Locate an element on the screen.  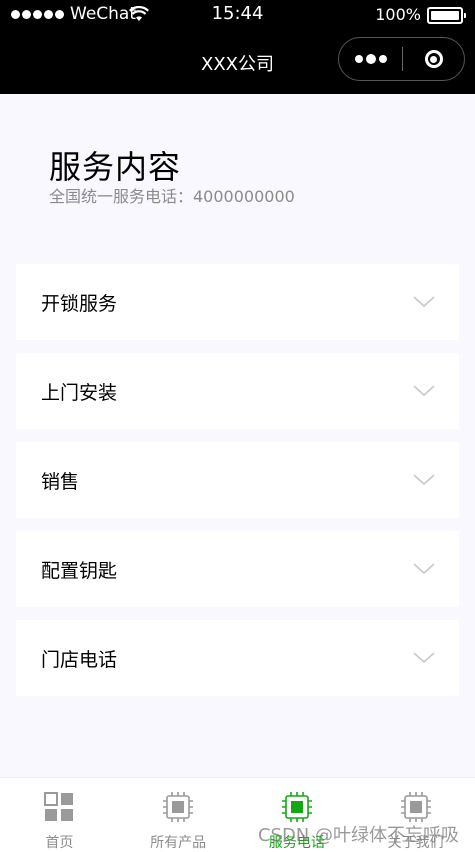
battery-percent: 100% is located at coordinates (398, 14).